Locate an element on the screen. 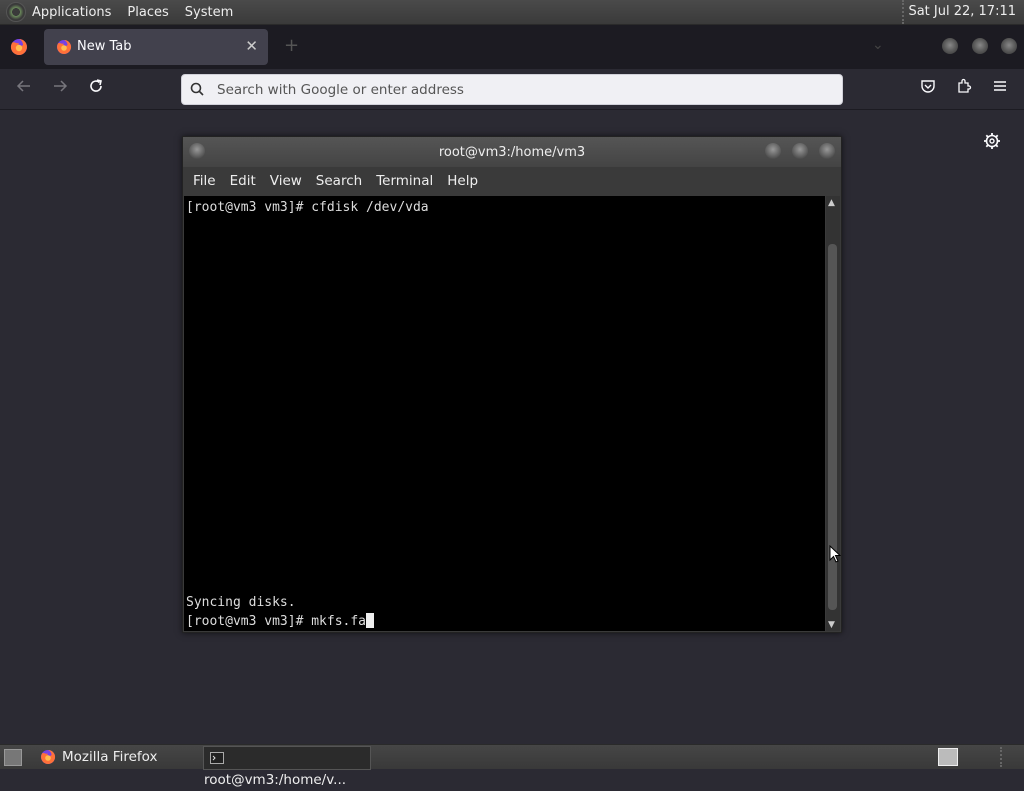 This screenshot has height=791, width=1024. show-desktop-icon is located at coordinates (13, 757).